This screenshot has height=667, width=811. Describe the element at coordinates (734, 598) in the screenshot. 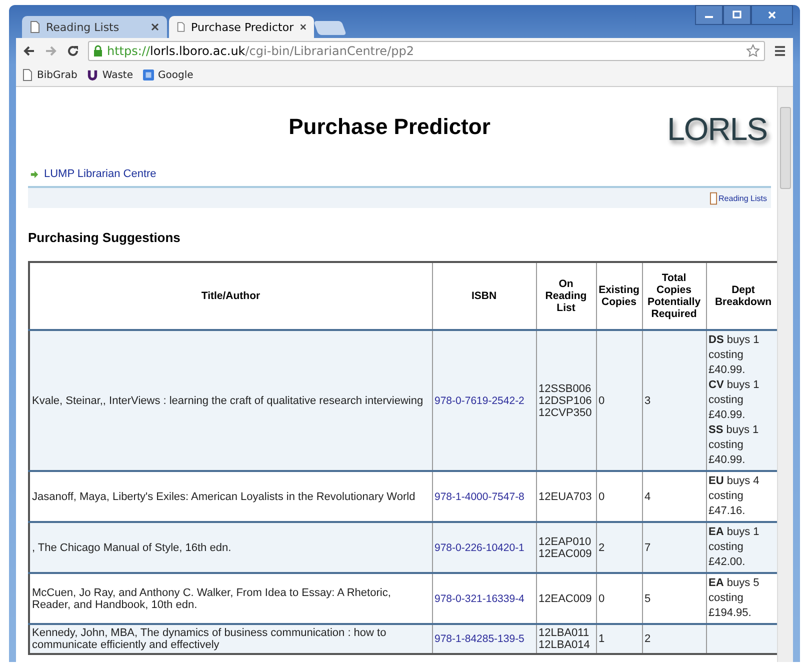

I see `dept-breakdown: EA buys 5 costing £194.95.` at that location.